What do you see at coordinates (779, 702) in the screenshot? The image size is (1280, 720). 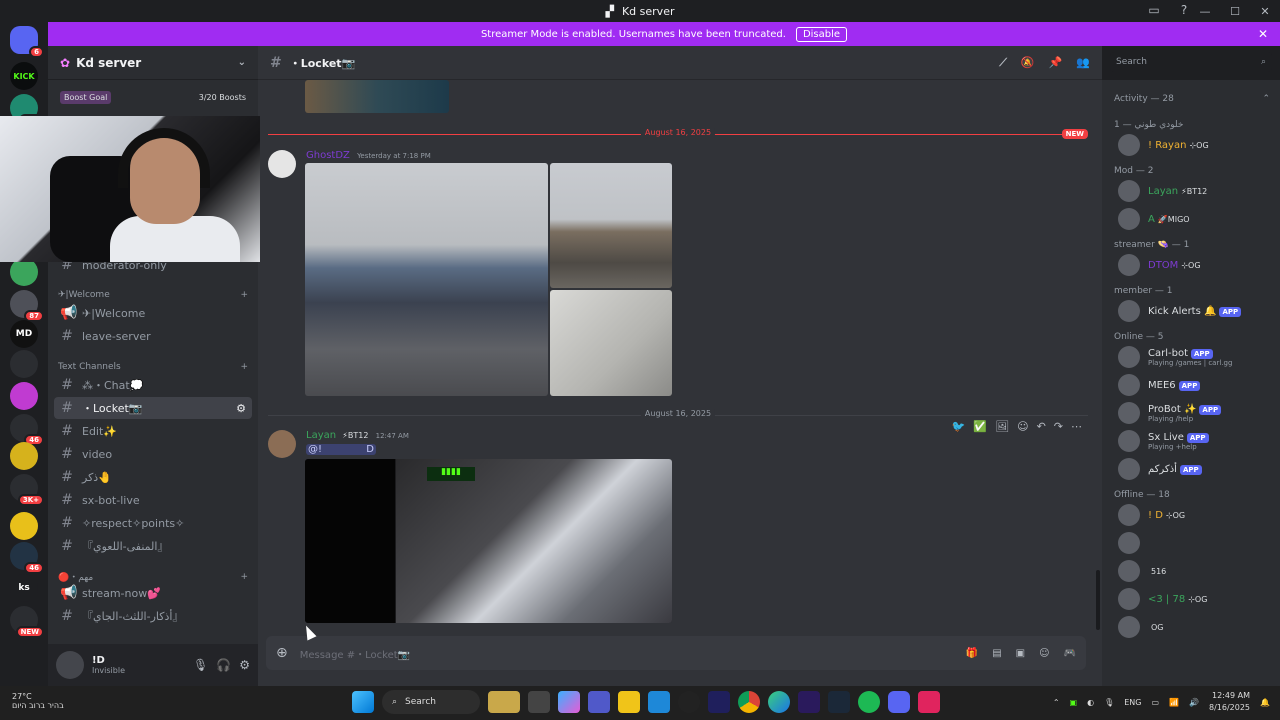 I see `edge-icon` at bounding box center [779, 702].